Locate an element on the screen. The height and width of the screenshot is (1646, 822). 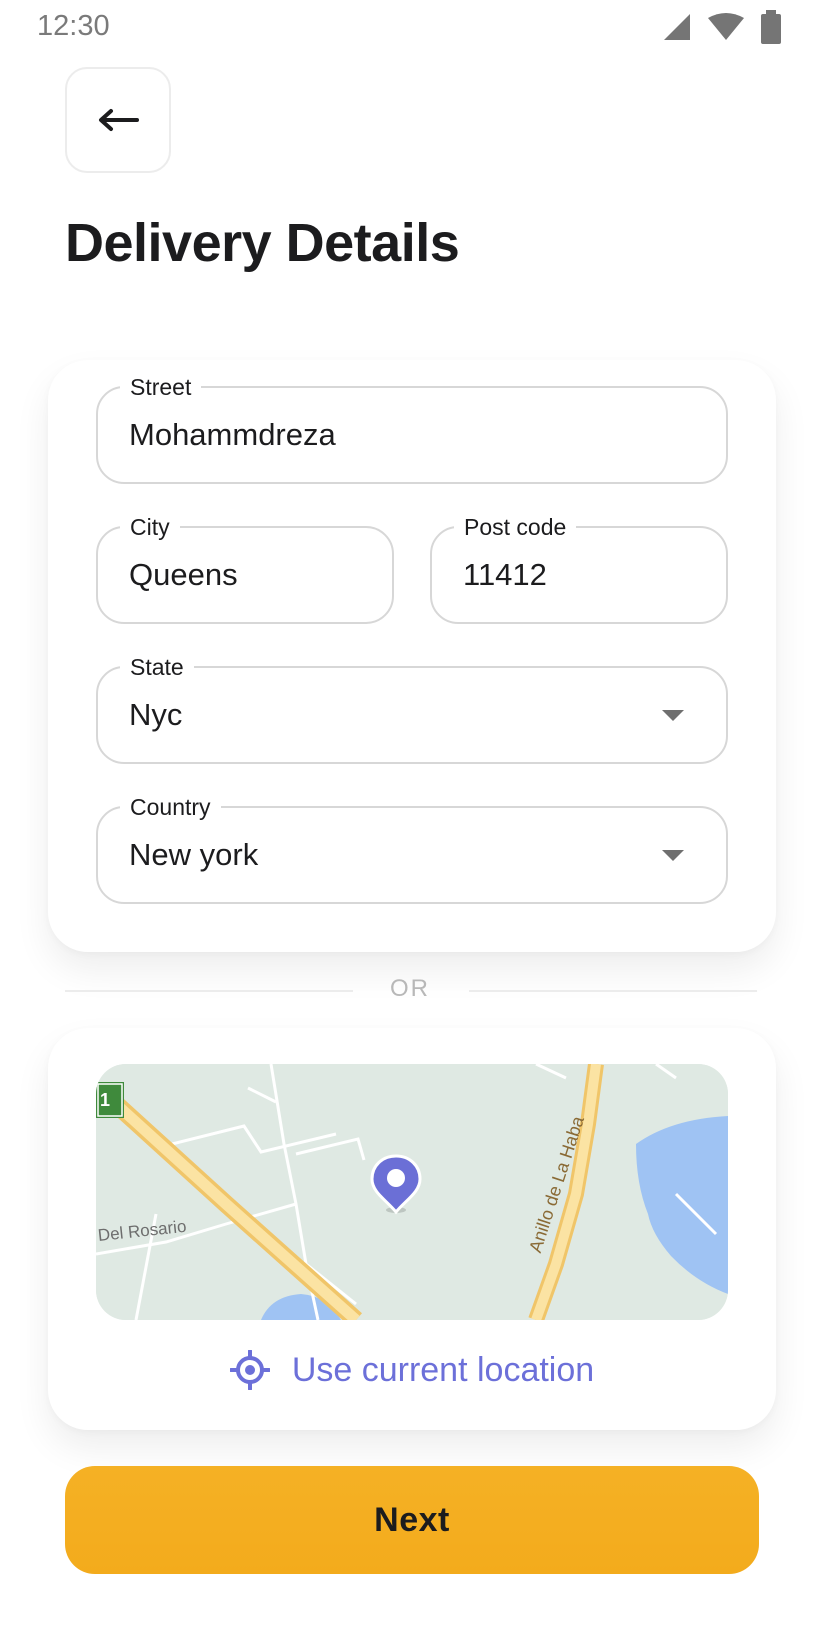
map-pin-icon is located at coordinates (396, 1184).